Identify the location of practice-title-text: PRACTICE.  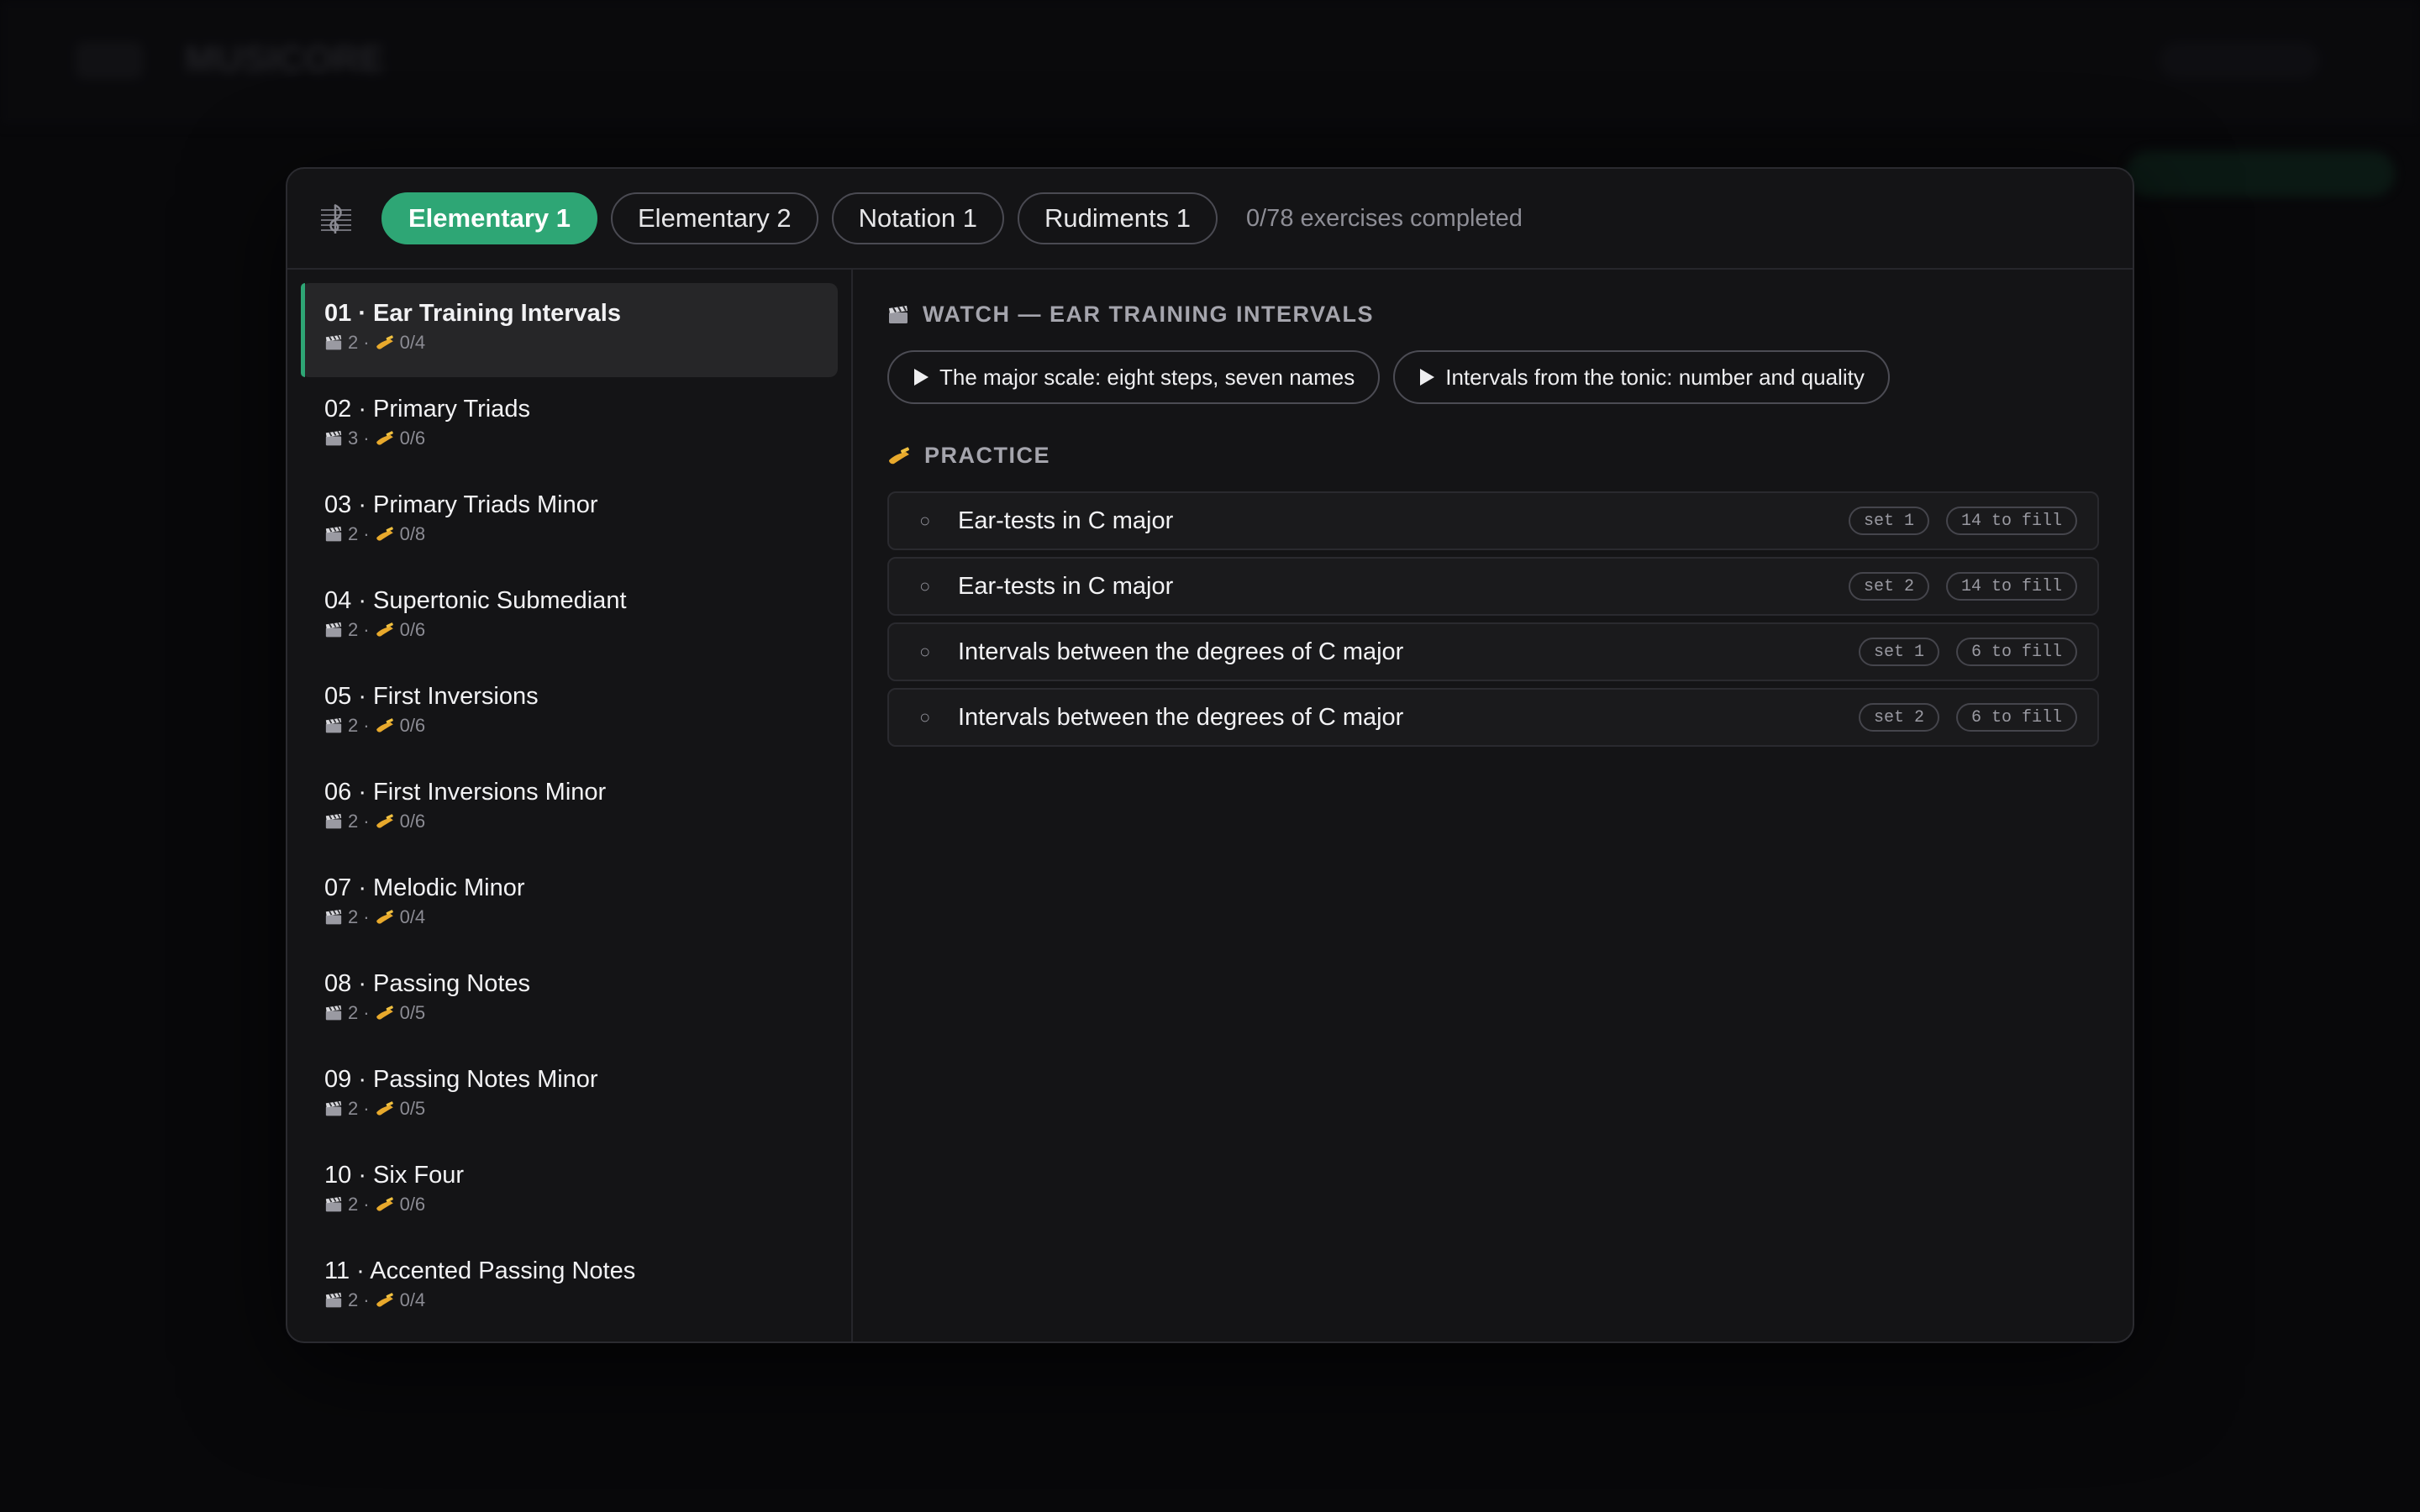
(988, 455).